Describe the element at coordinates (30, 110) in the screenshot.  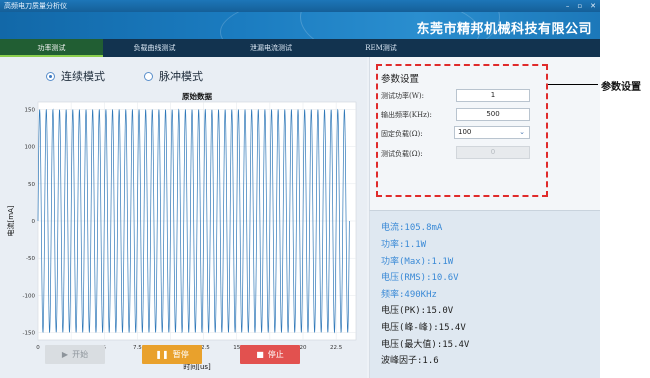
I see `y-tick-label: 150` at that location.